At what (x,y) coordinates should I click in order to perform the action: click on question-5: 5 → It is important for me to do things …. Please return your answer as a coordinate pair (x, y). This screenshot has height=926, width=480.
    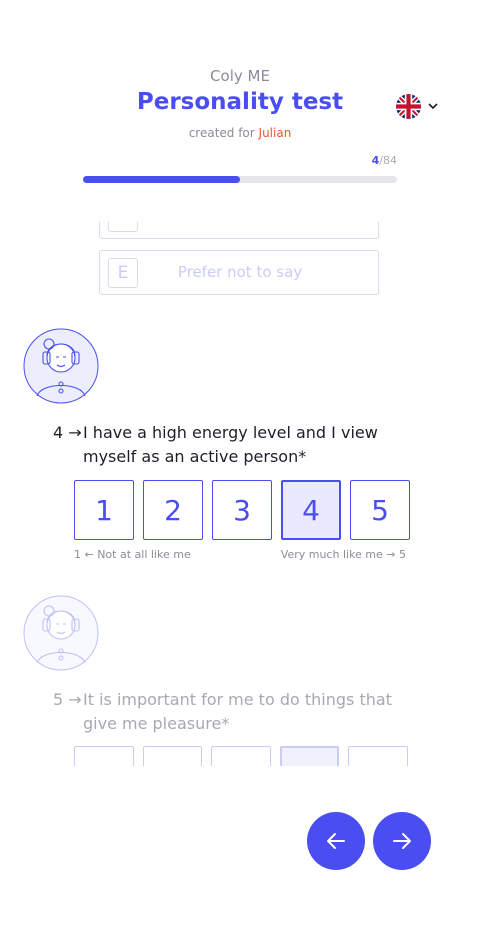
    Looking at the image, I should click on (233, 712).